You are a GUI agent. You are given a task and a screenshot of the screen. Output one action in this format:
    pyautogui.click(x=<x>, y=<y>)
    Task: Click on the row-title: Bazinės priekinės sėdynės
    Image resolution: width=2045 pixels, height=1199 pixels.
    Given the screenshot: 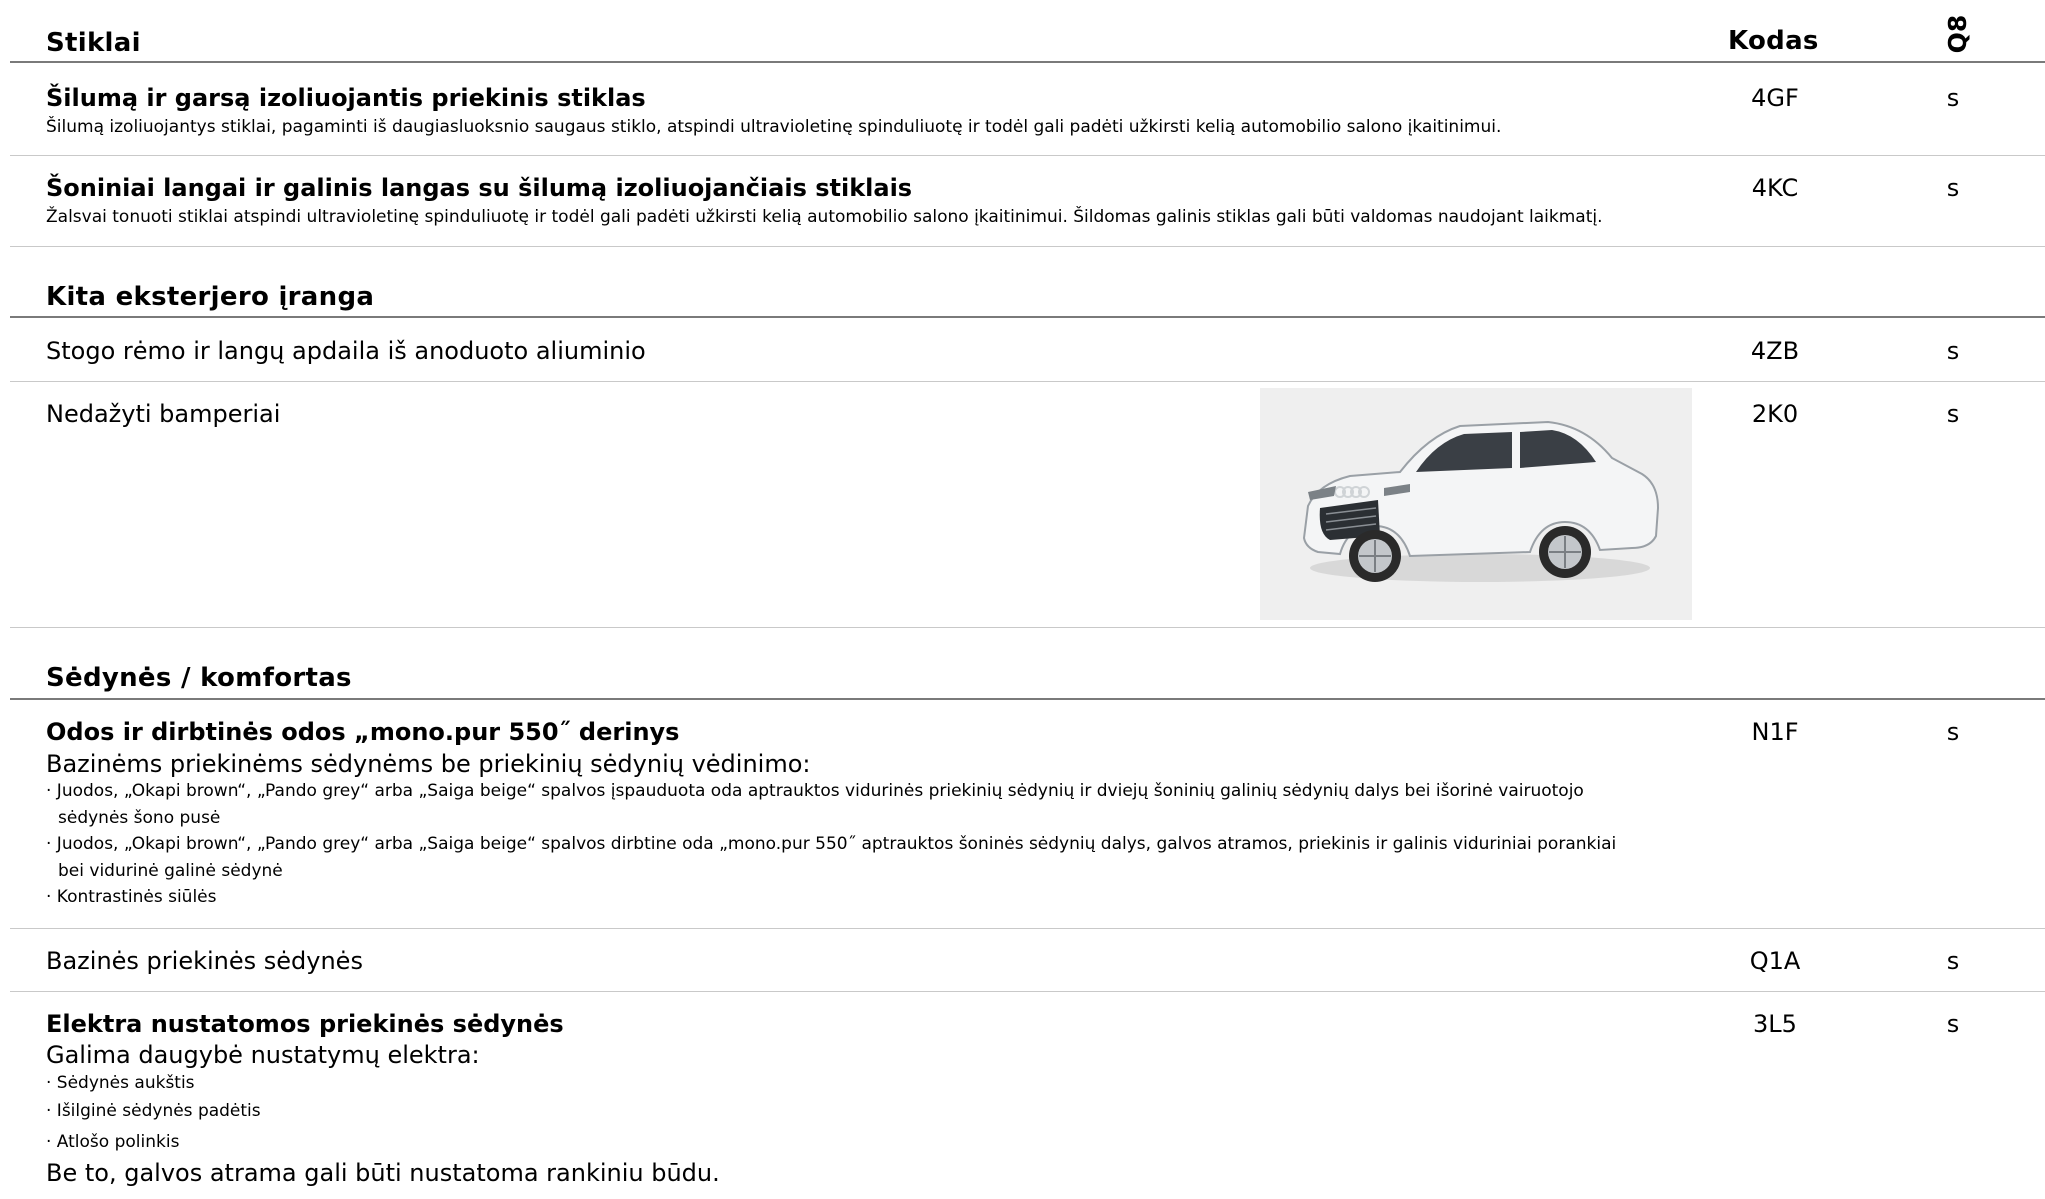 What is the action you would take?
    pyautogui.click(x=204, y=961)
    